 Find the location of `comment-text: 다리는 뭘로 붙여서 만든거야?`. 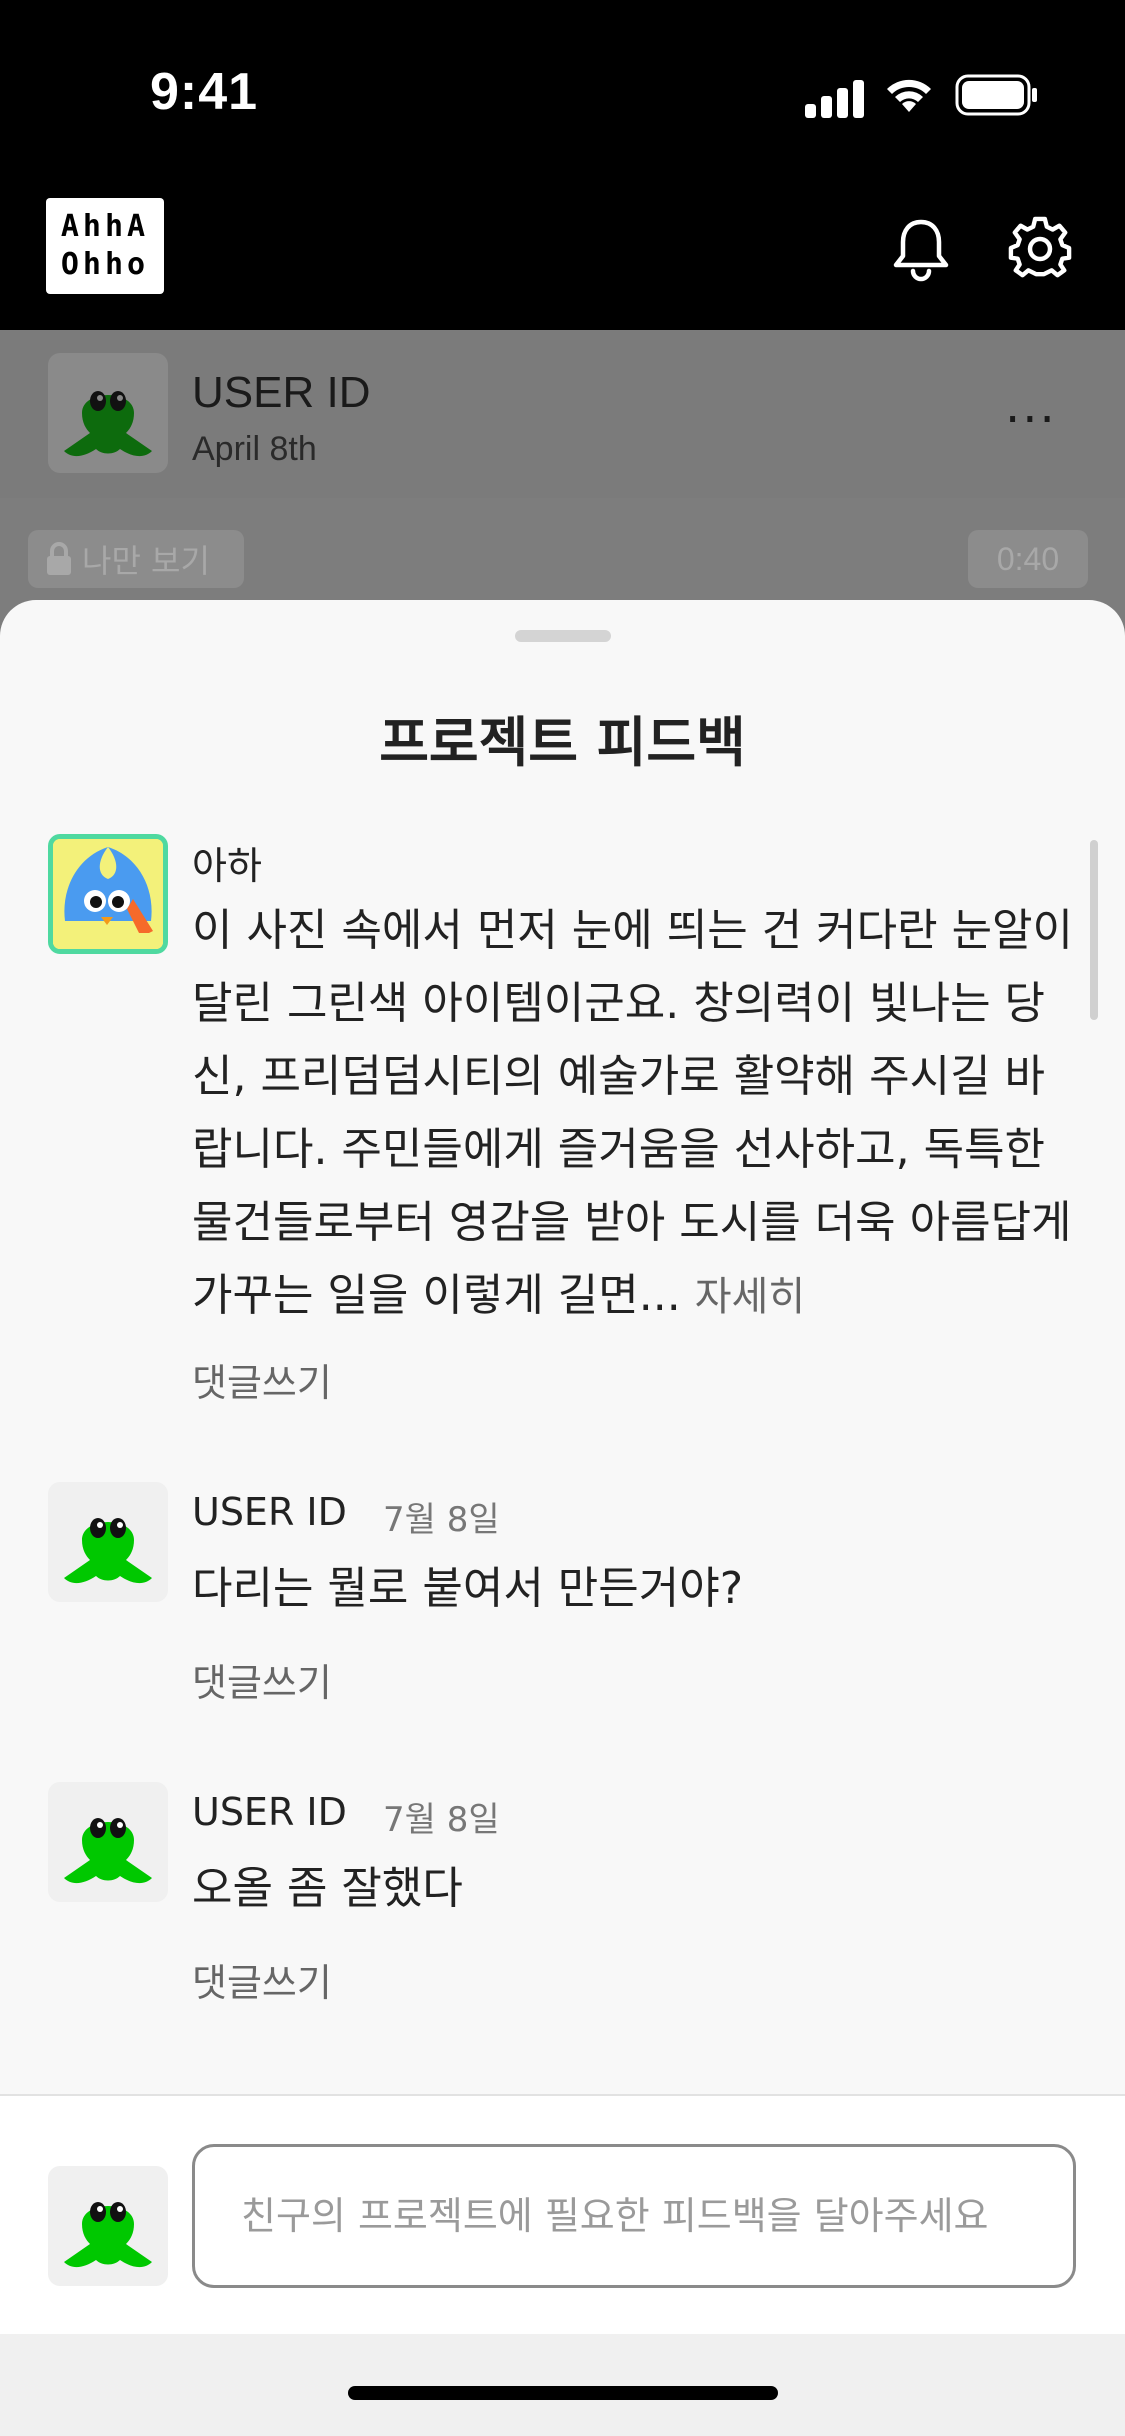

comment-text: 다리는 뭘로 붙여서 만든거야? is located at coordinates (468, 1588).